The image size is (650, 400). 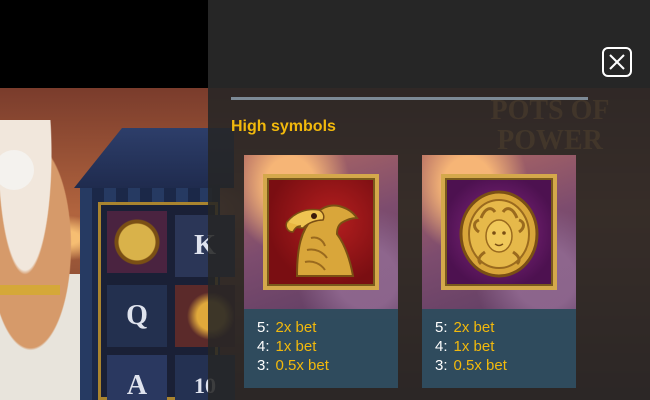 What do you see at coordinates (429, 44) in the screenshot?
I see `panel-header-bar` at bounding box center [429, 44].